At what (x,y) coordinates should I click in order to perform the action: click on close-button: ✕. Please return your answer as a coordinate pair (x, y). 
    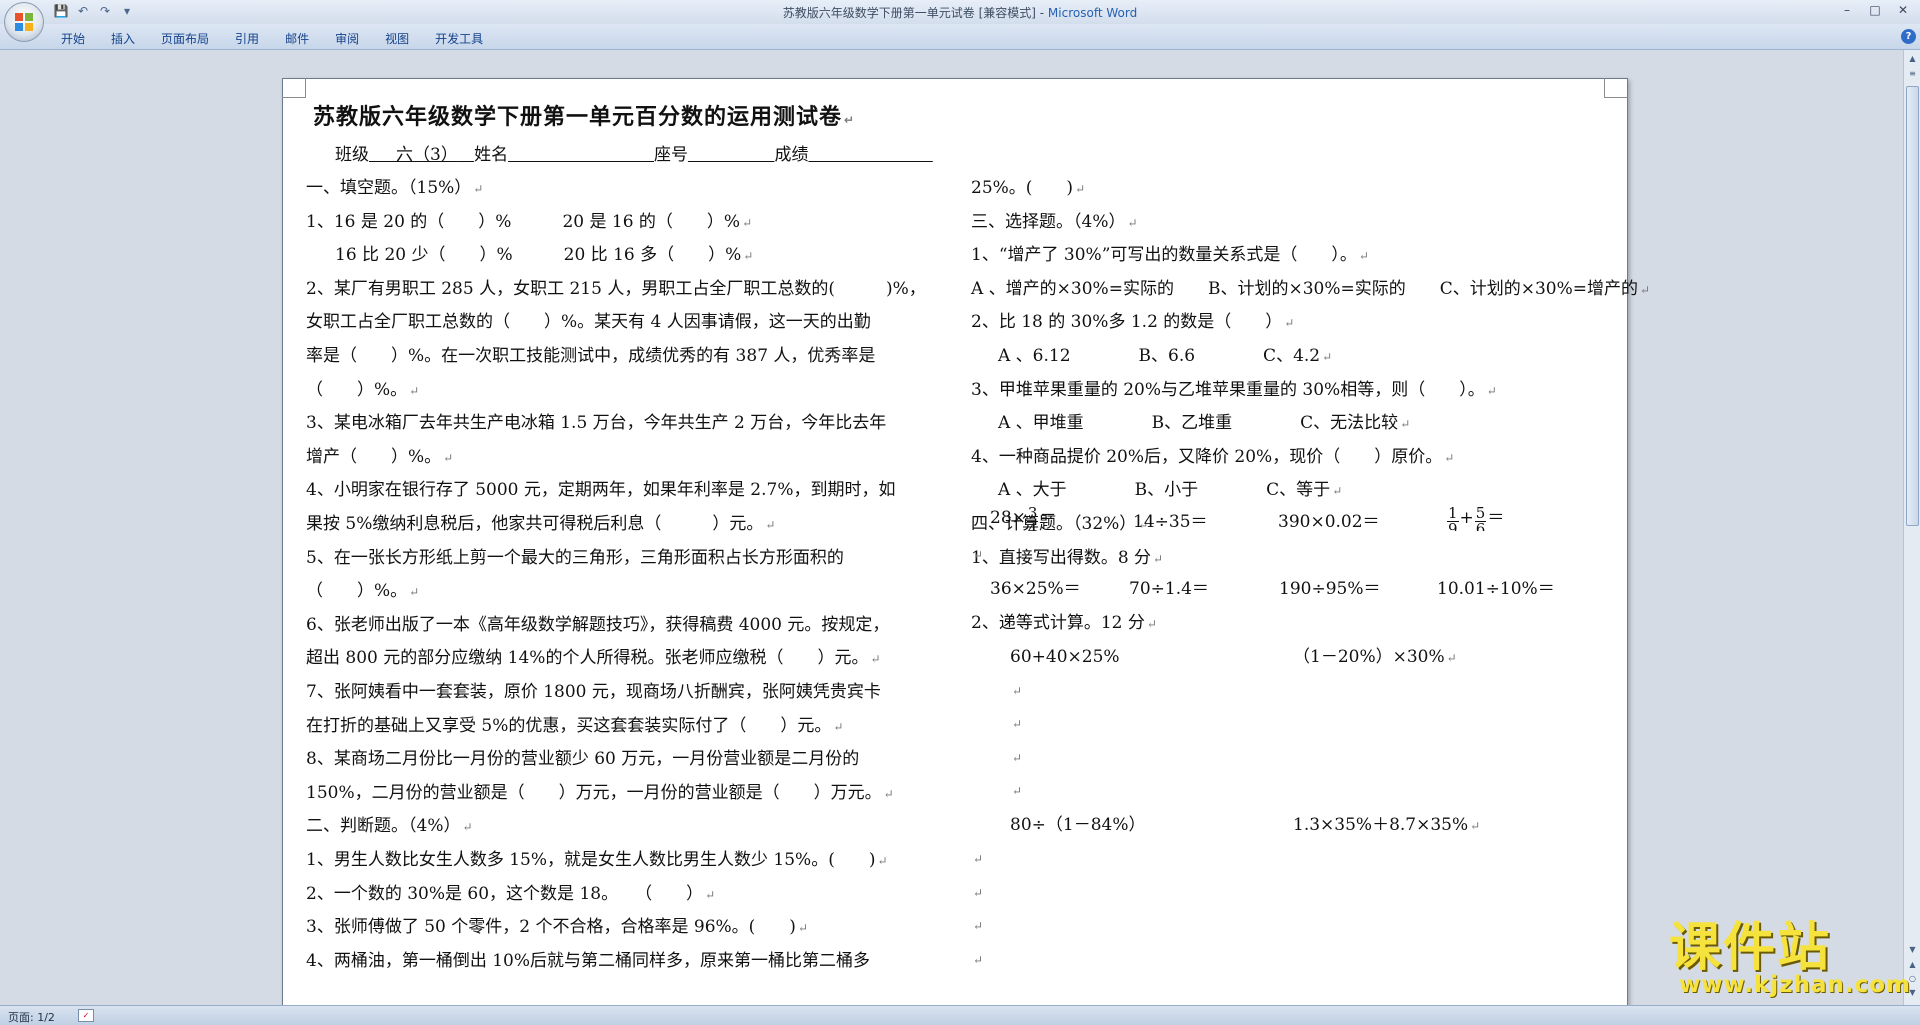
    Looking at the image, I should click on (1903, 10).